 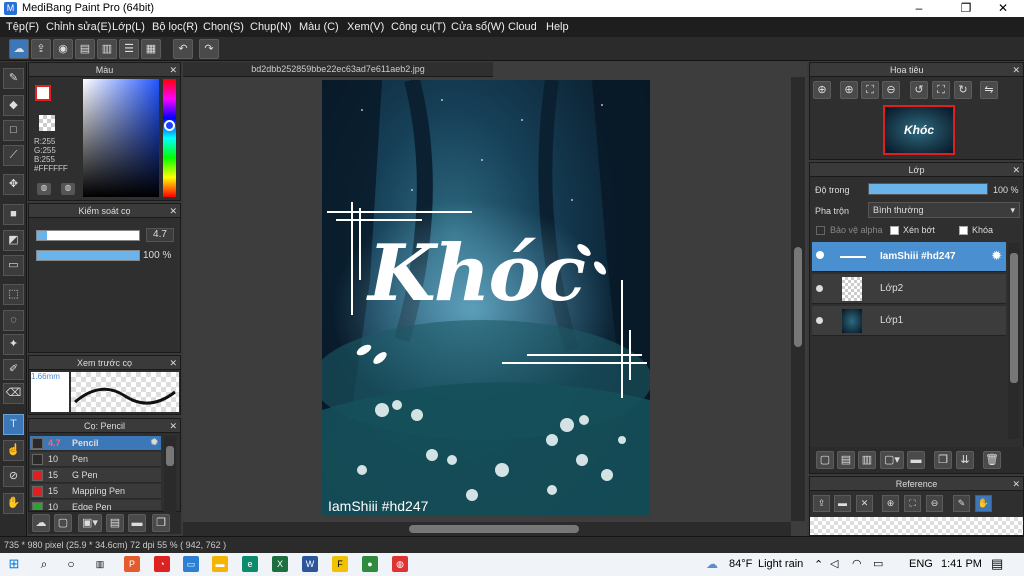 What do you see at coordinates (107, 49) in the screenshot?
I see `page-icon: ▥` at bounding box center [107, 49].